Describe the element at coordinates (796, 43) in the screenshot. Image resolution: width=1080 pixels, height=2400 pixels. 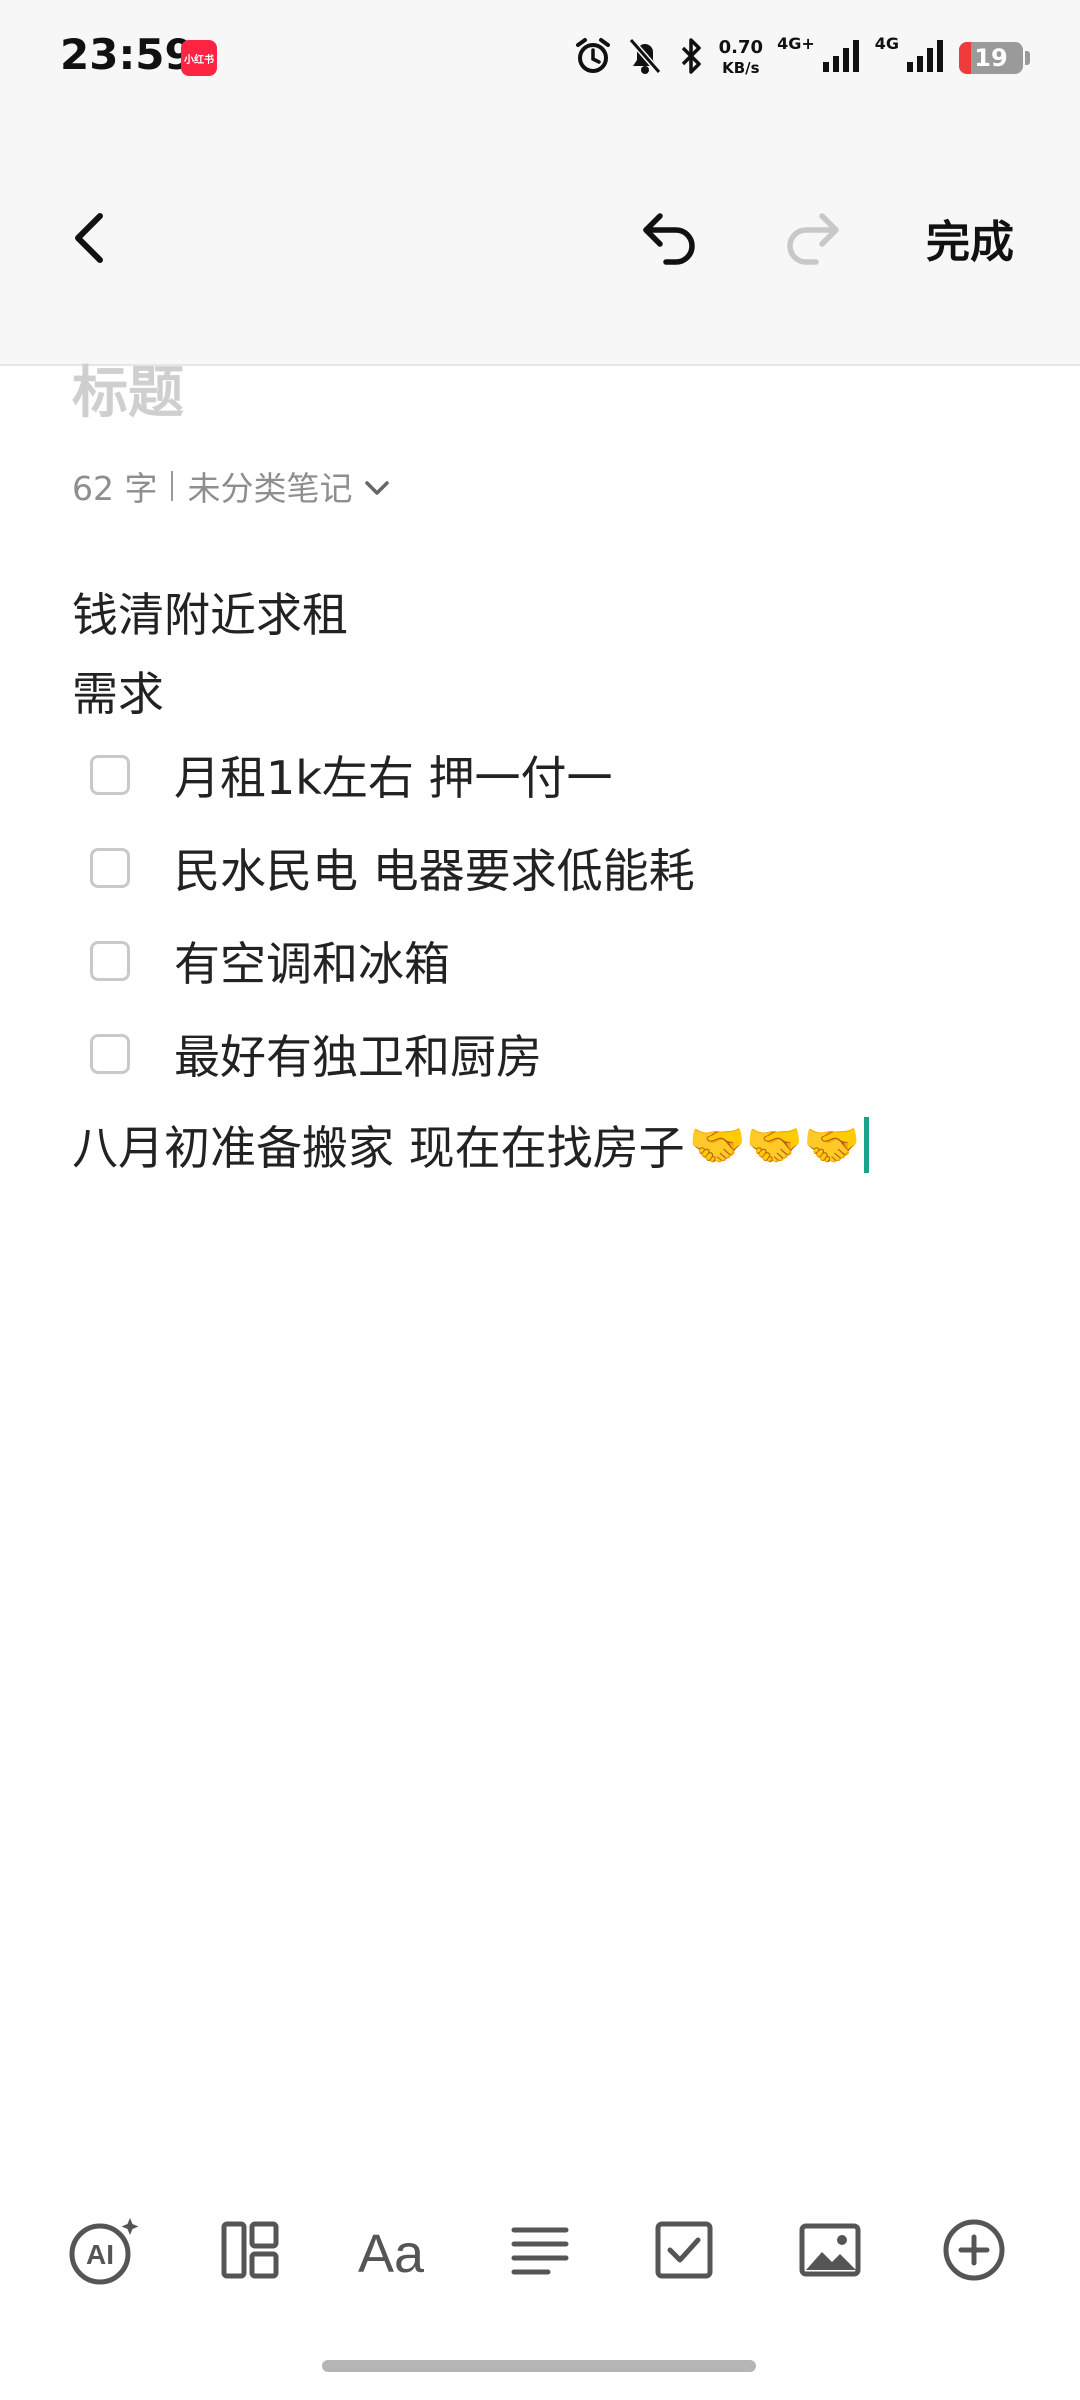
I see `network-label-1: 4G+` at that location.